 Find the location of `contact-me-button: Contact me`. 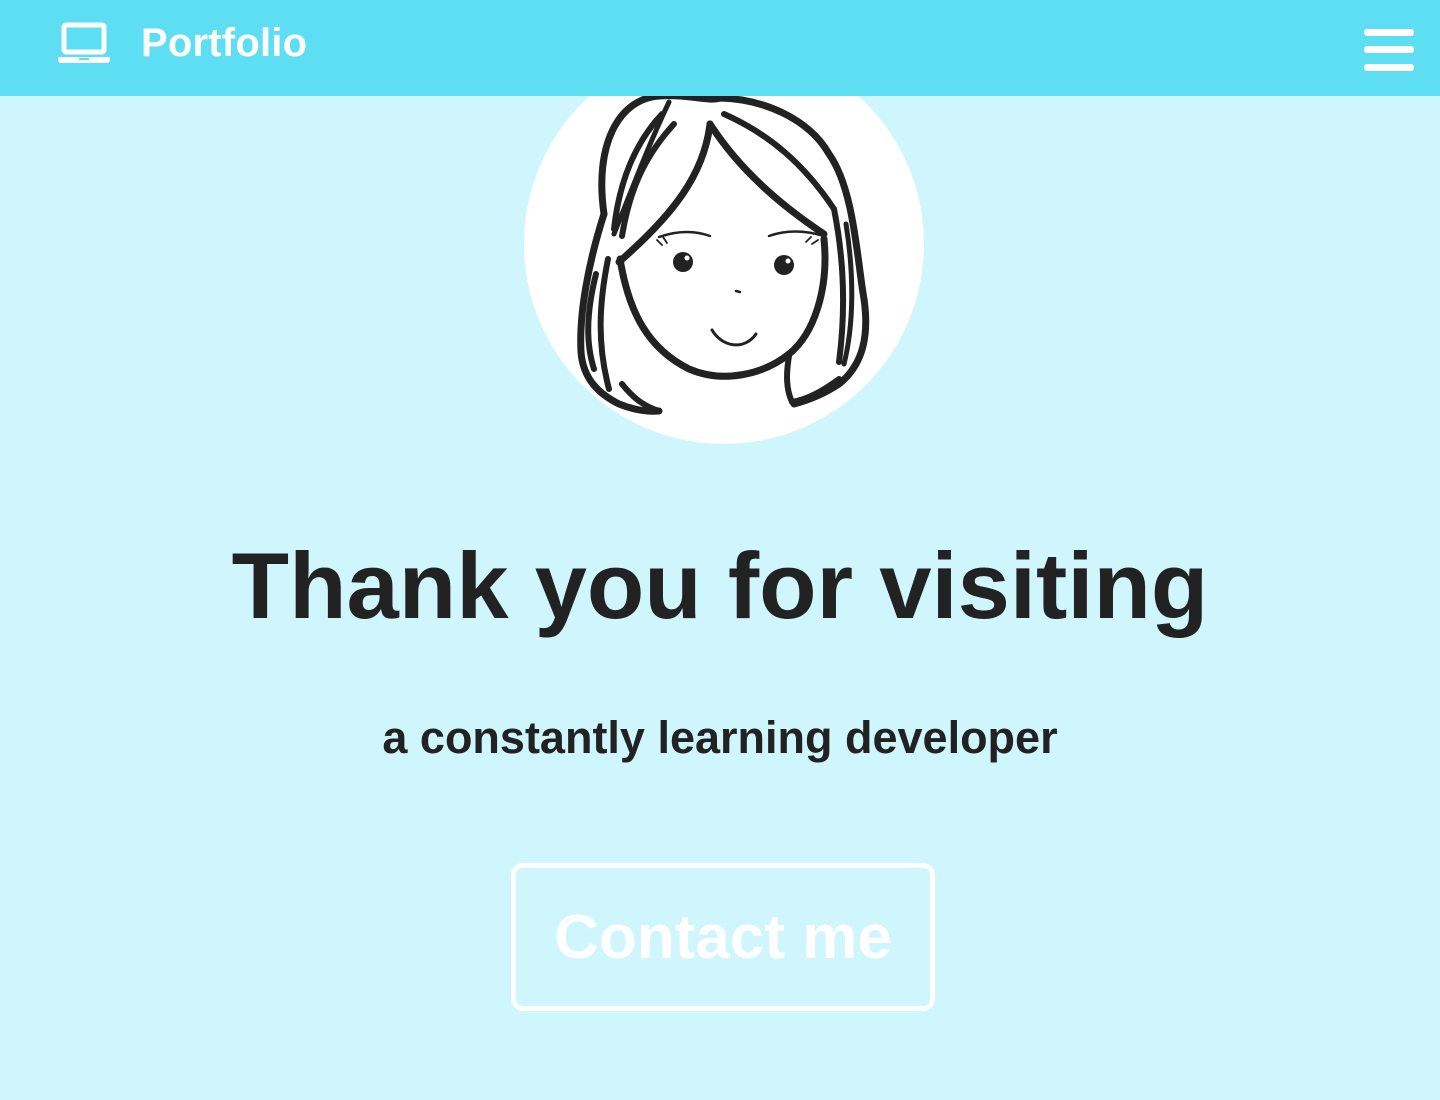

contact-me-button: Contact me is located at coordinates (723, 937).